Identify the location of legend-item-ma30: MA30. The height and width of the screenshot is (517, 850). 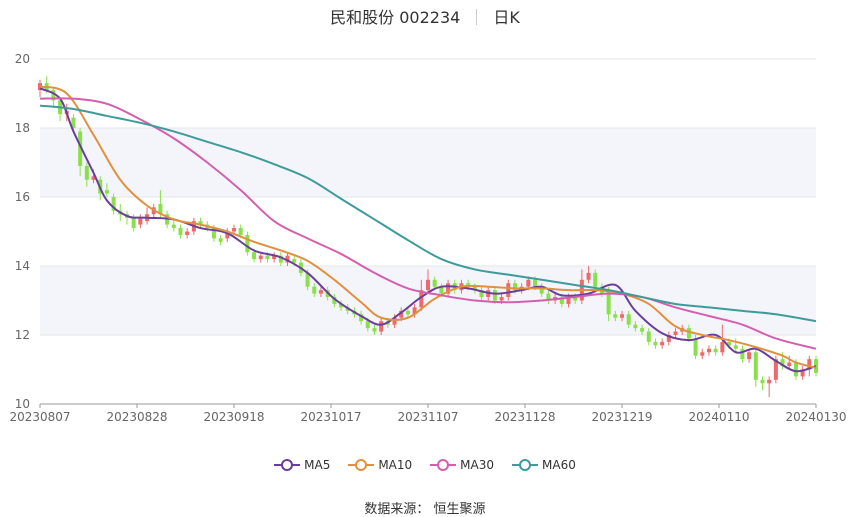
(462, 465).